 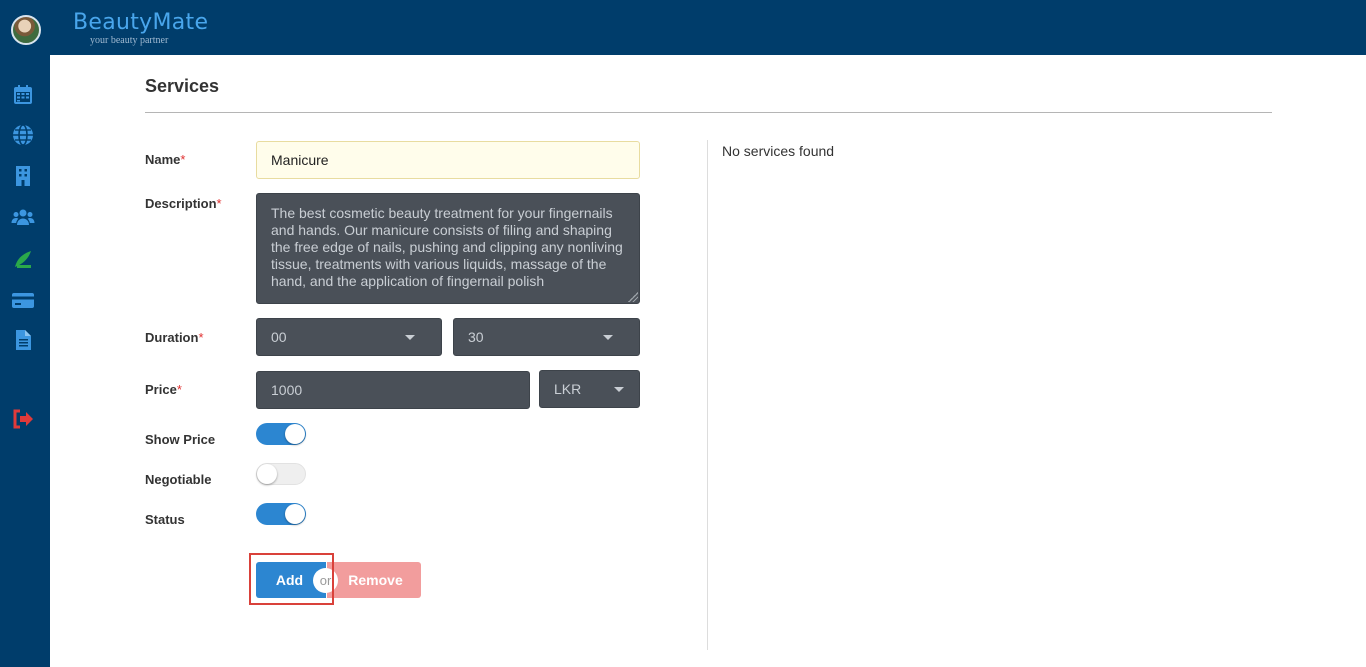 I want to click on brand-tagline: your beauty partner, so click(x=129, y=40).